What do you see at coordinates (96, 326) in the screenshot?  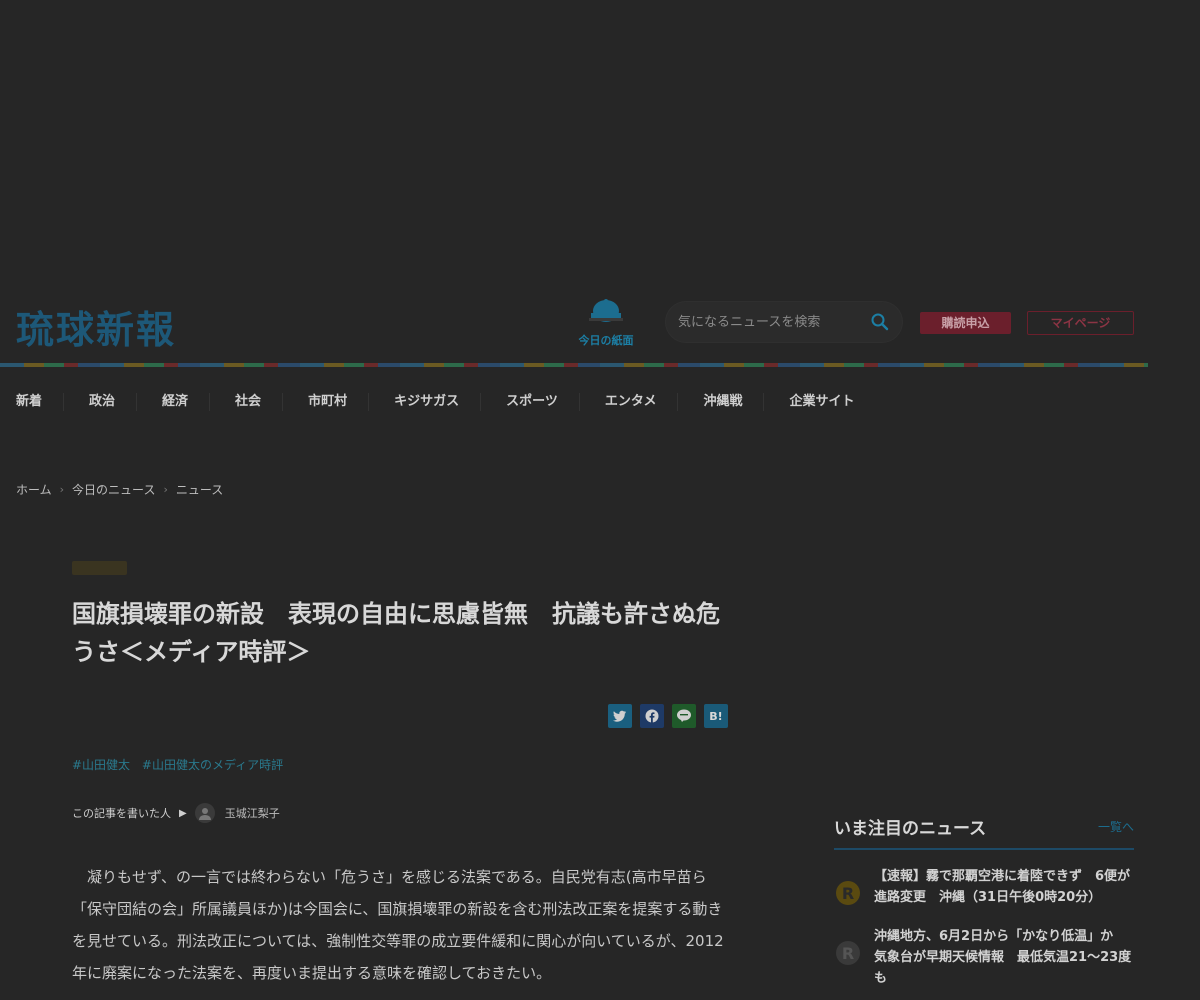 I see `site-logo: 琉球新報` at bounding box center [96, 326].